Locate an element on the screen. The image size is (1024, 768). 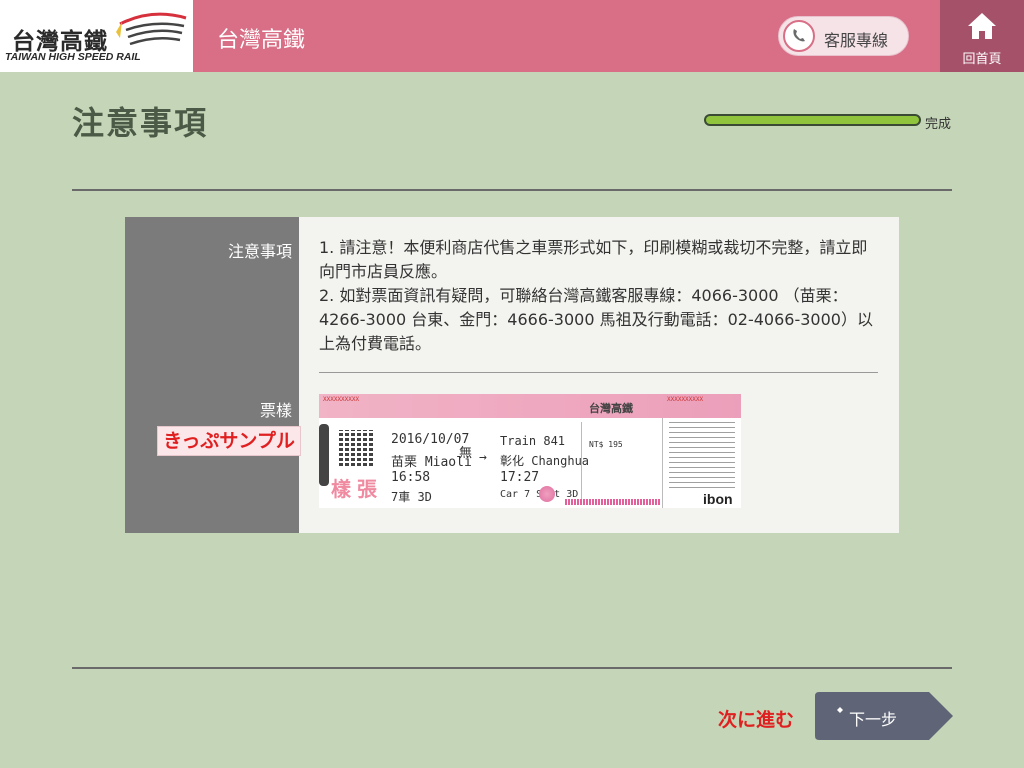
ticket-sample-stamp: 樣張 is located at coordinates (357, 489).